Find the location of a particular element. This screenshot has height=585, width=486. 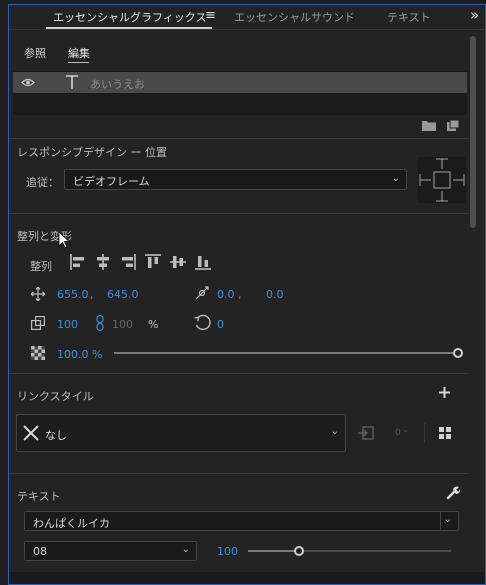

follow-label: 追従： is located at coordinates (42, 182).